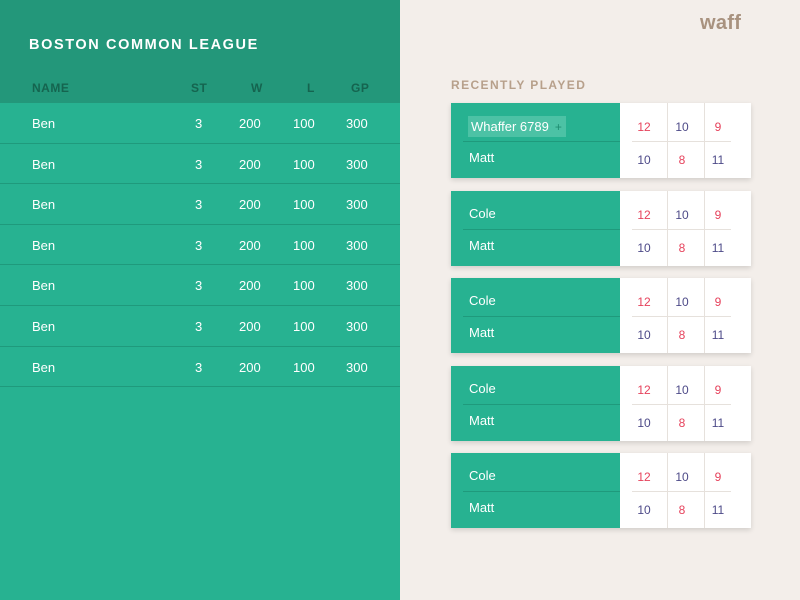  I want to click on plus-icon: +, so click(558, 127).